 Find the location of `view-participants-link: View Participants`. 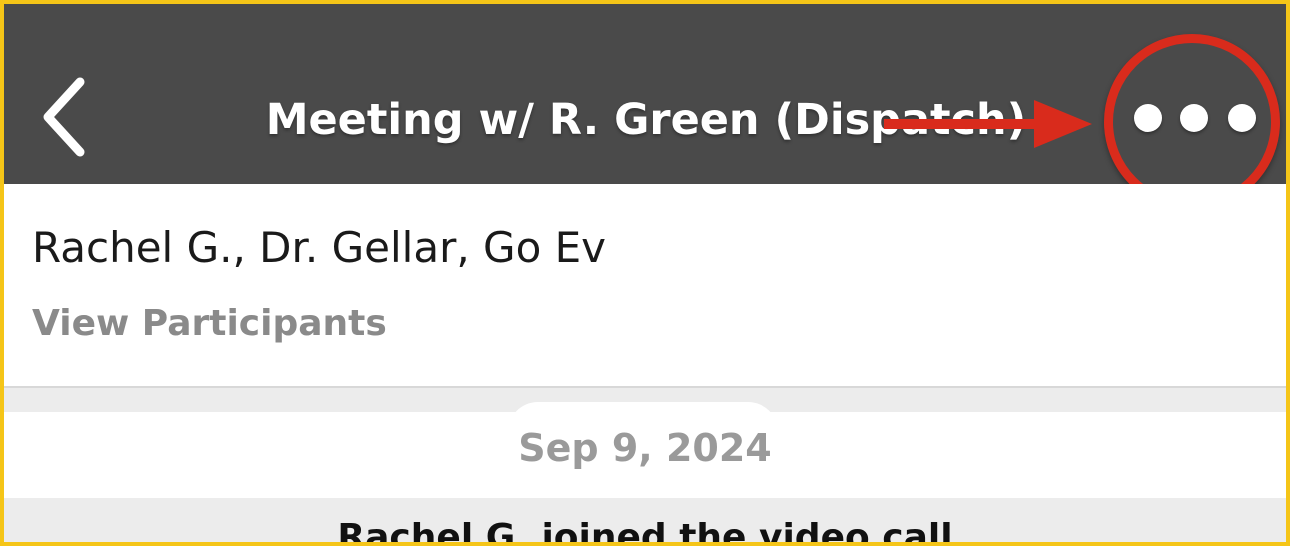

view-participants-link: View Participants is located at coordinates (209, 324).